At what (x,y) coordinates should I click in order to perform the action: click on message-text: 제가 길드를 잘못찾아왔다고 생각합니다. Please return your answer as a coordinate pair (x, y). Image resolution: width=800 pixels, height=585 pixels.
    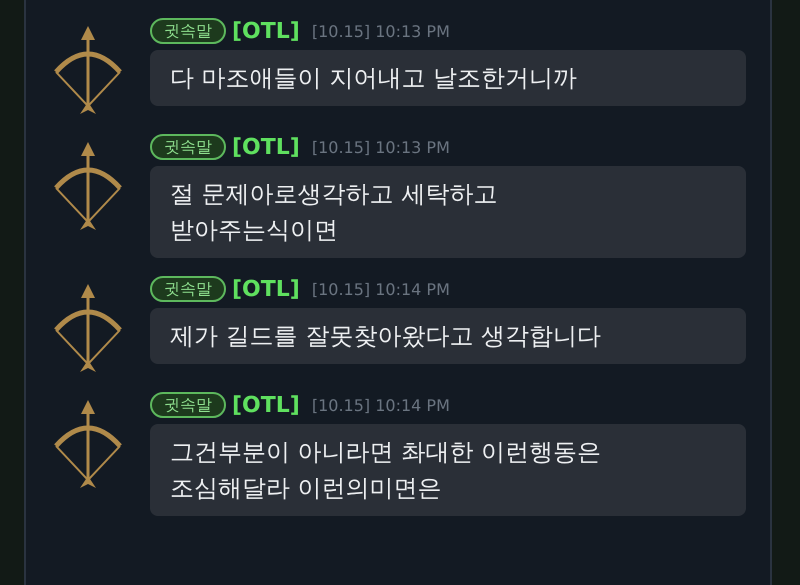
    Looking at the image, I should click on (386, 336).